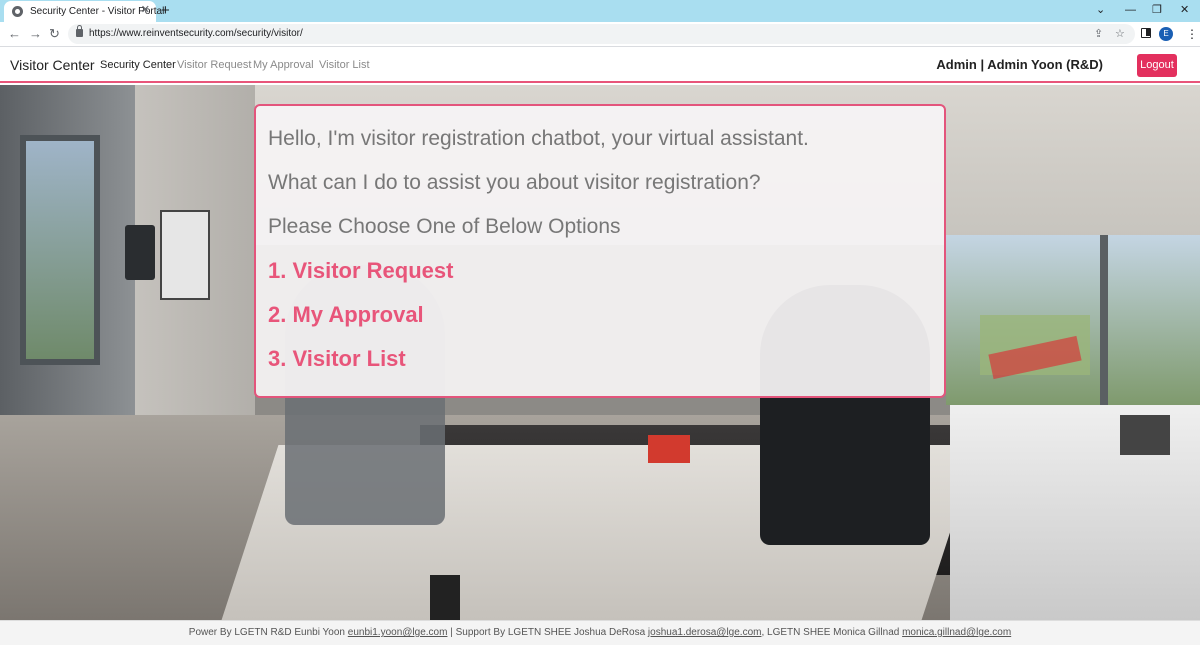 The image size is (1200, 645). Describe the element at coordinates (1157, 65) in the screenshot. I see `logout-button: Logout` at that location.